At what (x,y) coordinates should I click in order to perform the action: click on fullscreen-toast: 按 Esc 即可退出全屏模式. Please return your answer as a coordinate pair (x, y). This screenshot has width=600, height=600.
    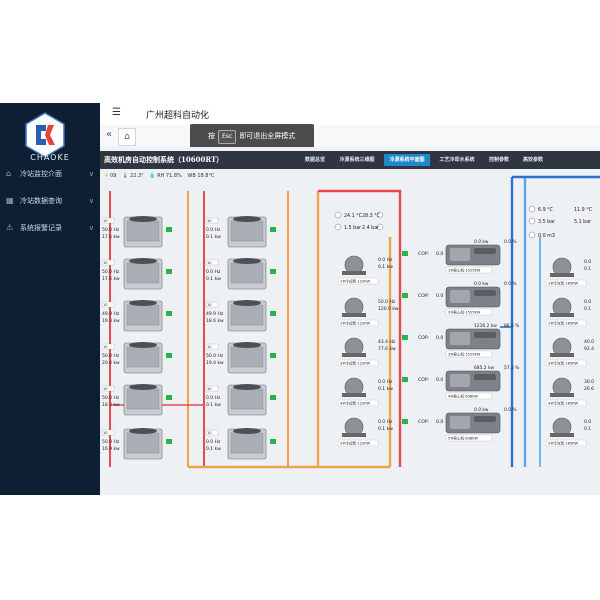
    Looking at the image, I should click on (252, 136).